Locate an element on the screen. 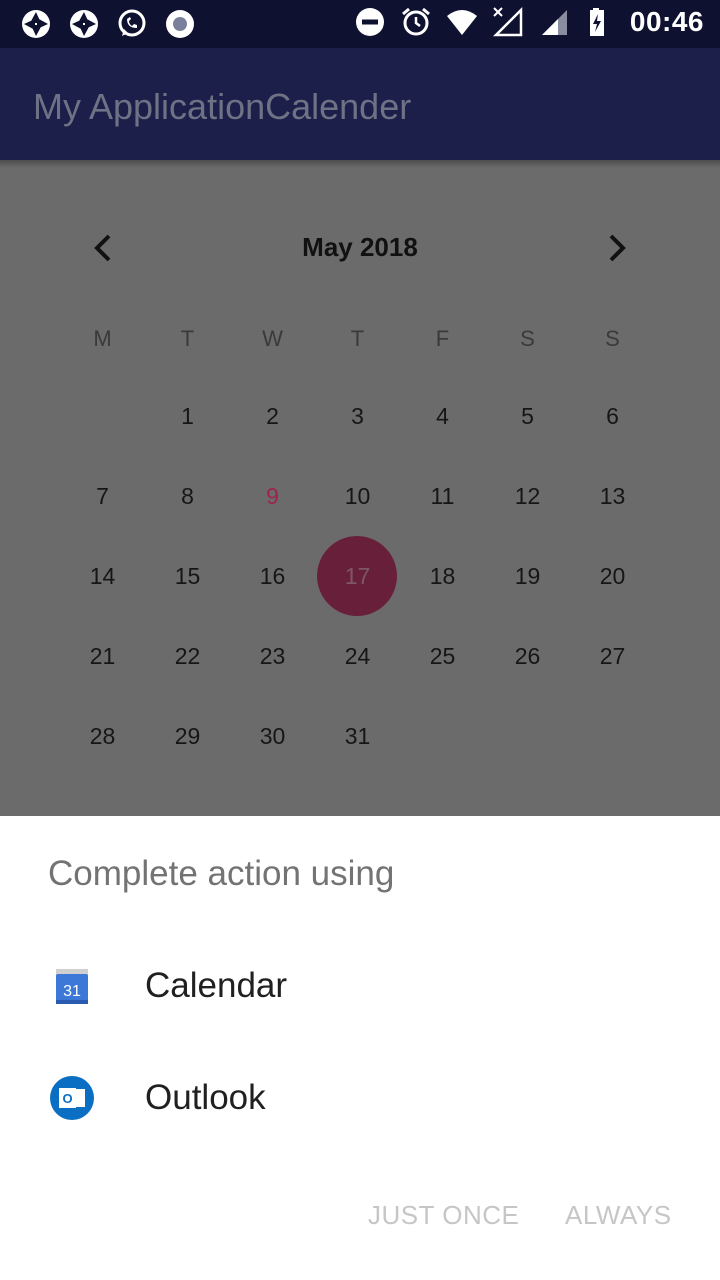 The width and height of the screenshot is (720, 1280). day-number: 27 is located at coordinates (612, 655).